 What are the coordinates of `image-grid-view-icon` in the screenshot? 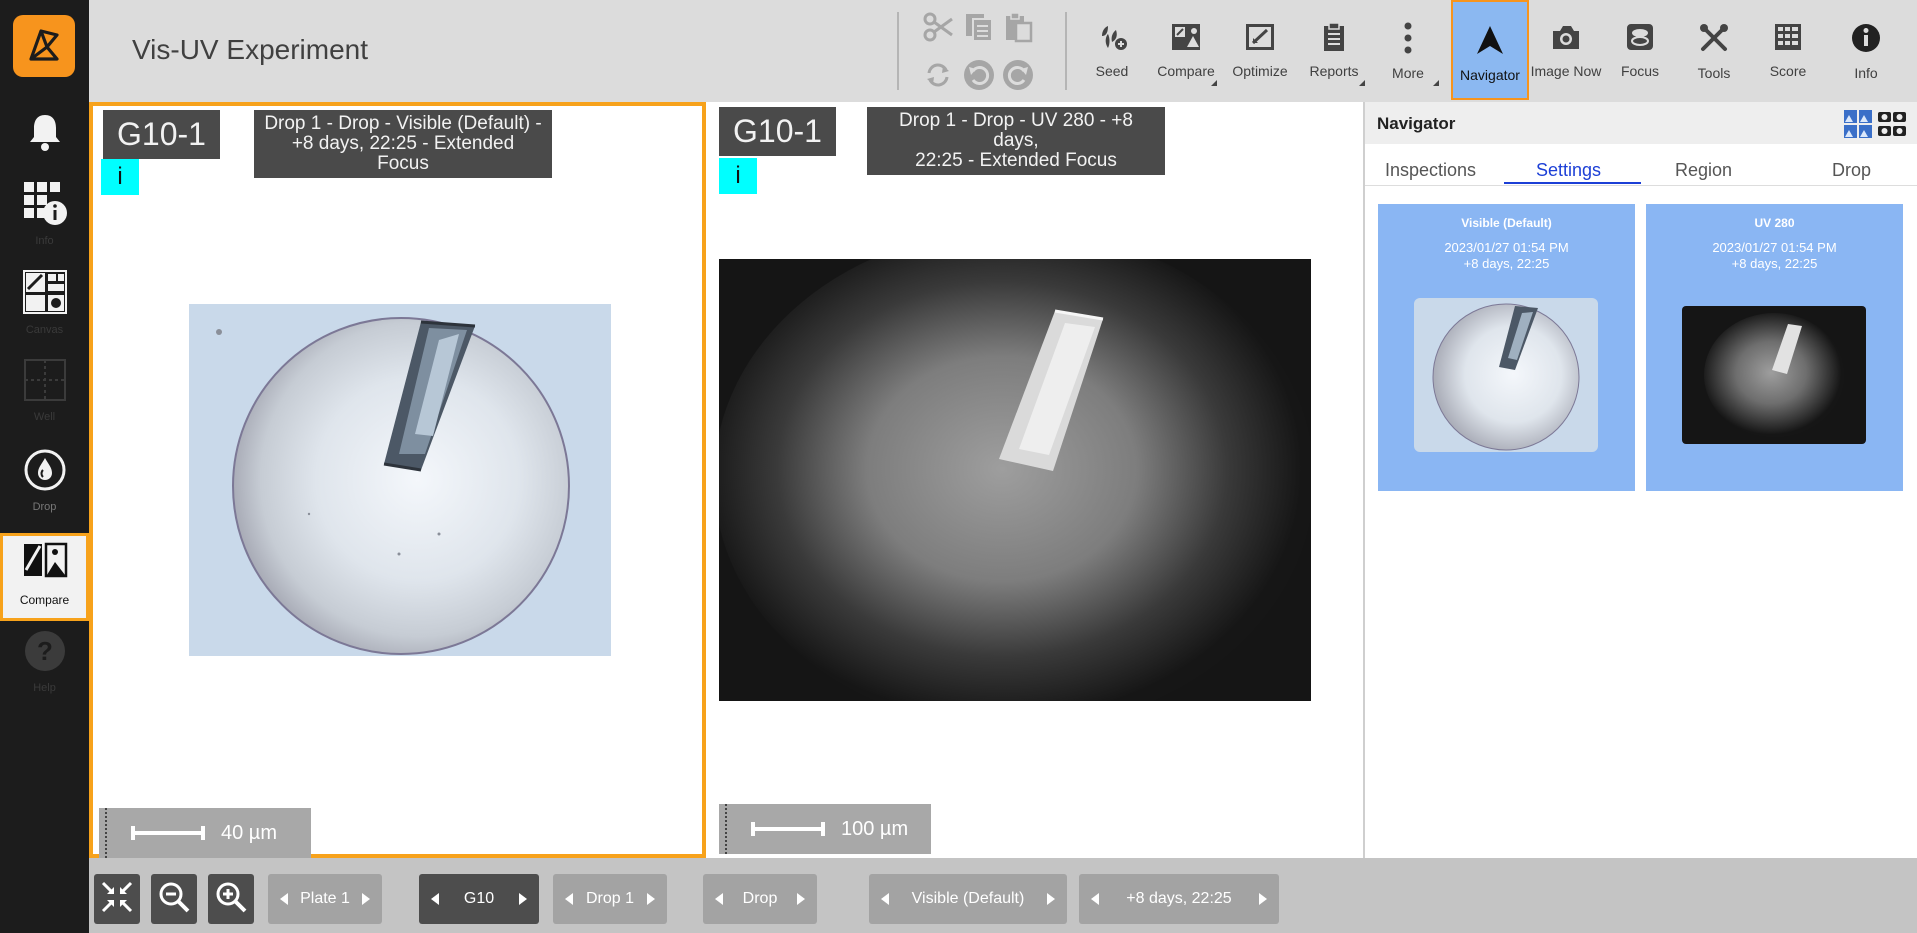 It's located at (1858, 126).